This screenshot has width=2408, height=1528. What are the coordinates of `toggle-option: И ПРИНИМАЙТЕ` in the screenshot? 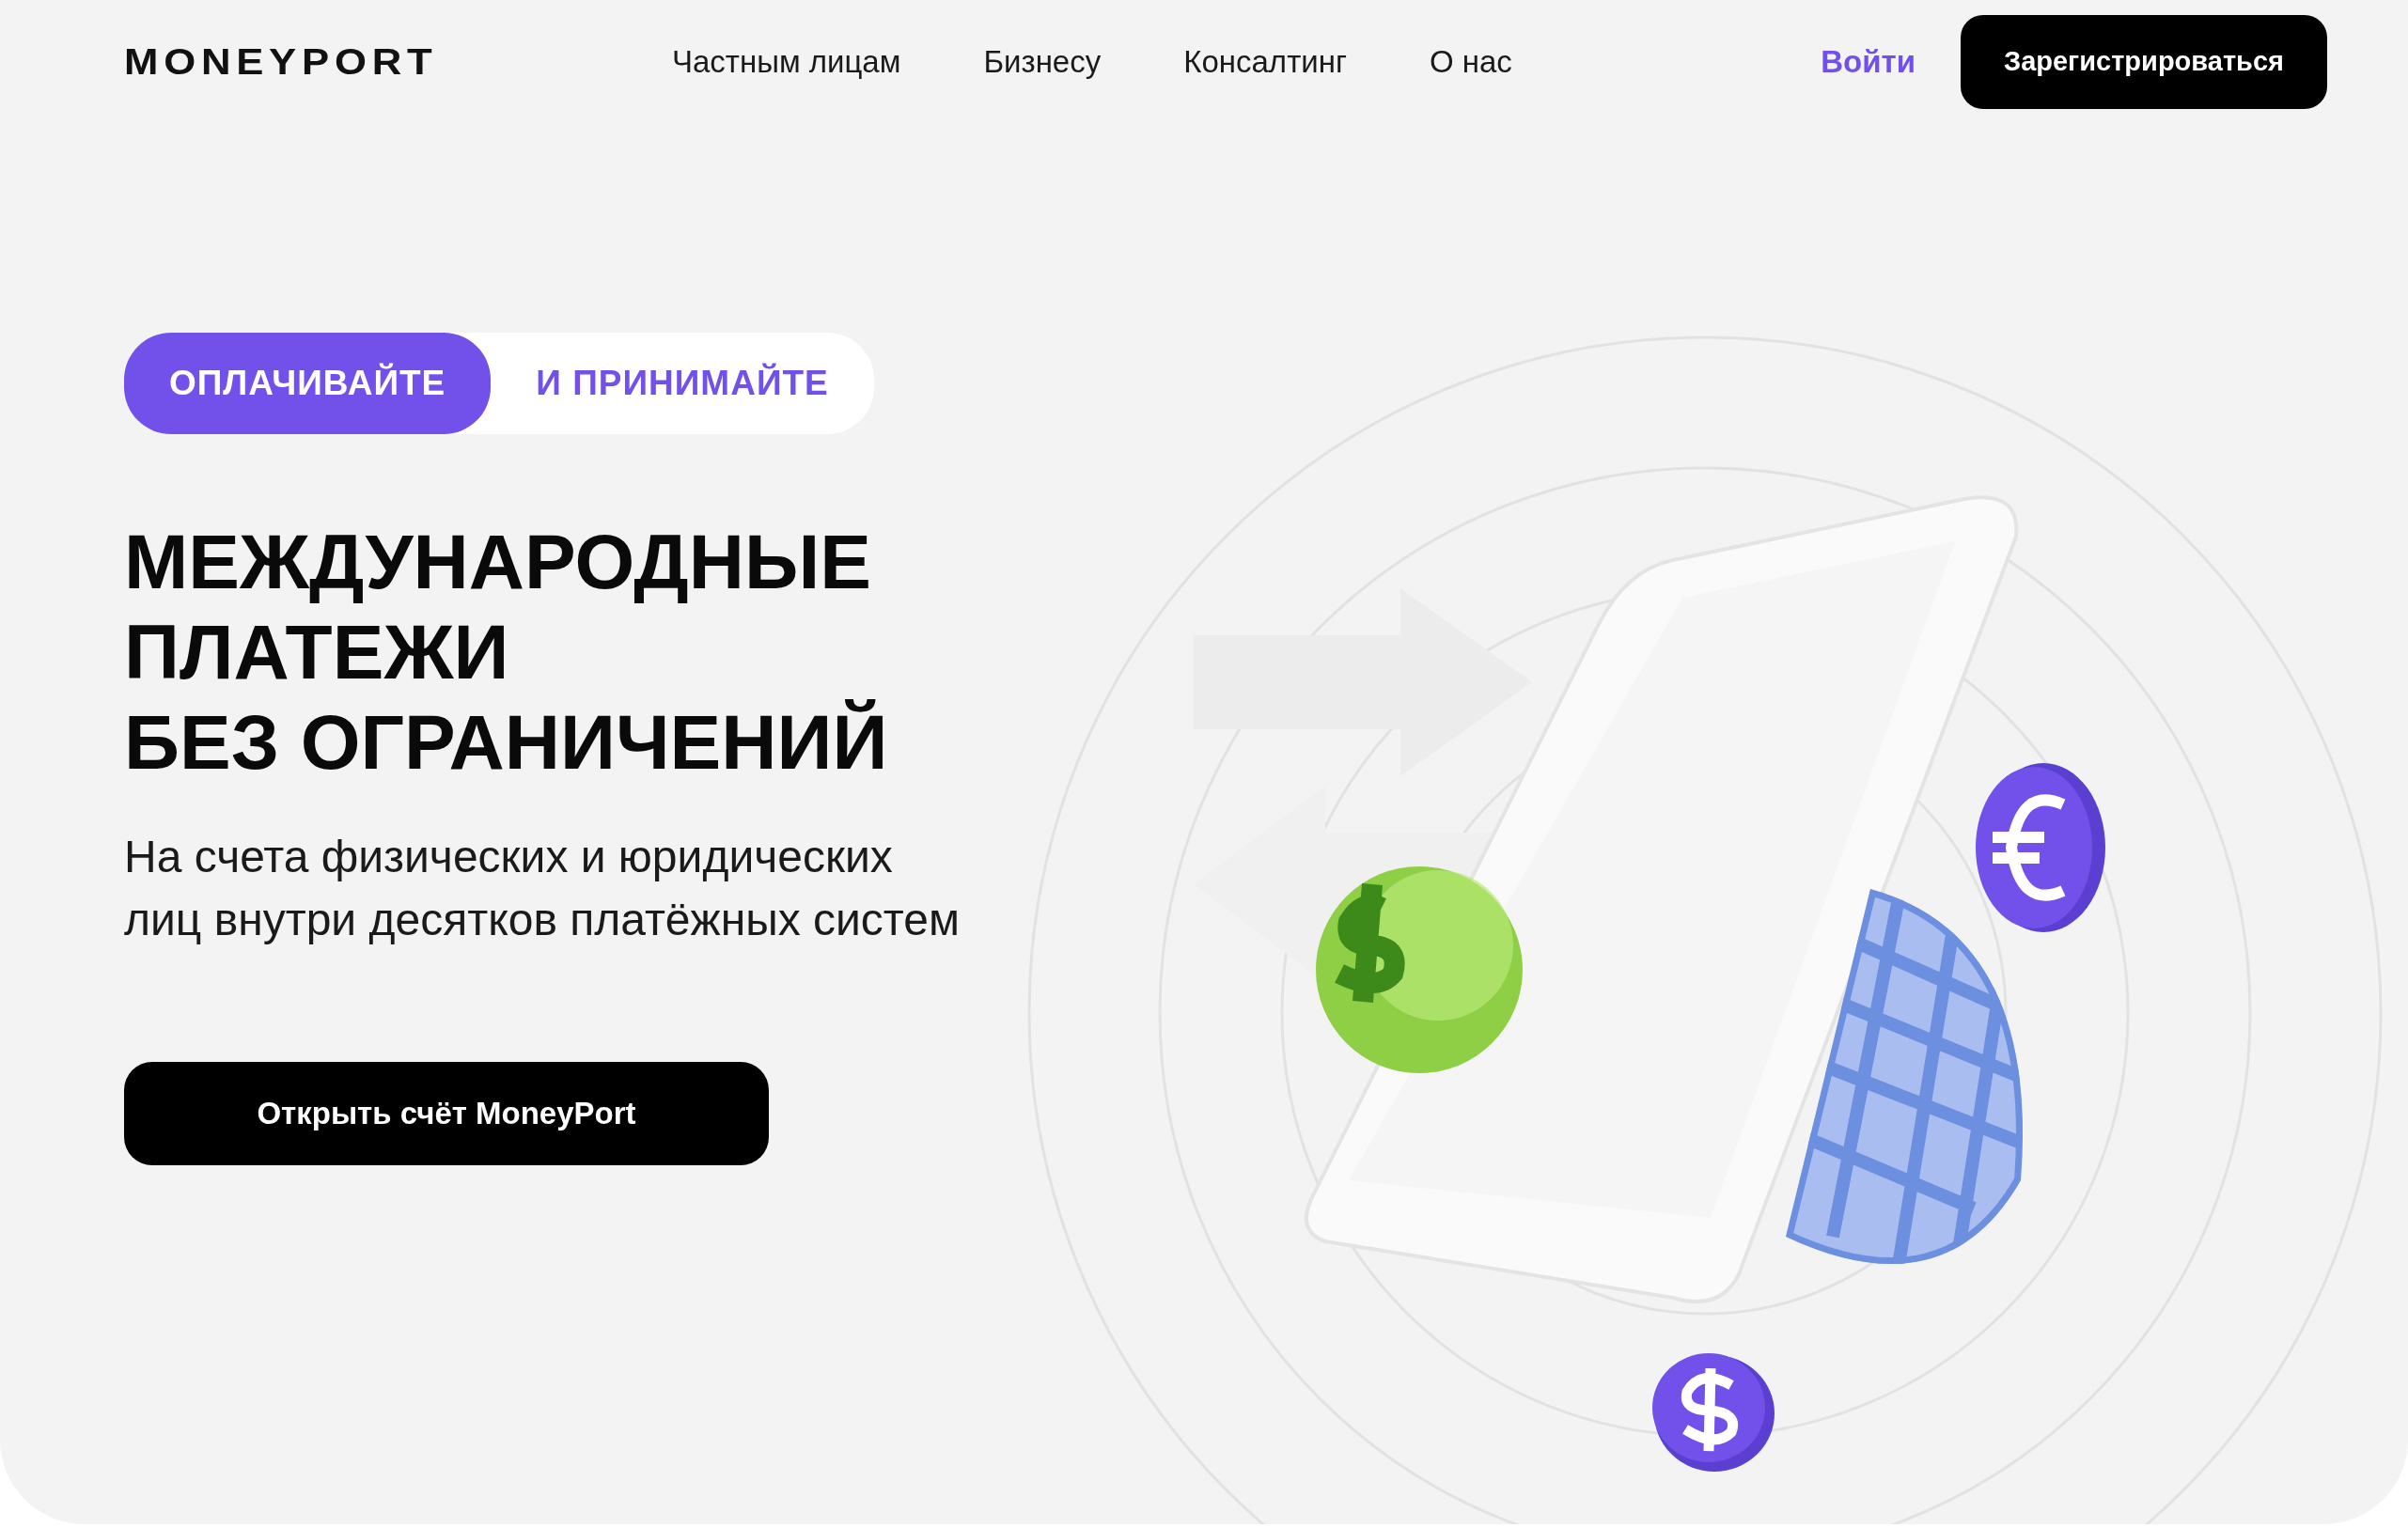 It's located at (682, 384).